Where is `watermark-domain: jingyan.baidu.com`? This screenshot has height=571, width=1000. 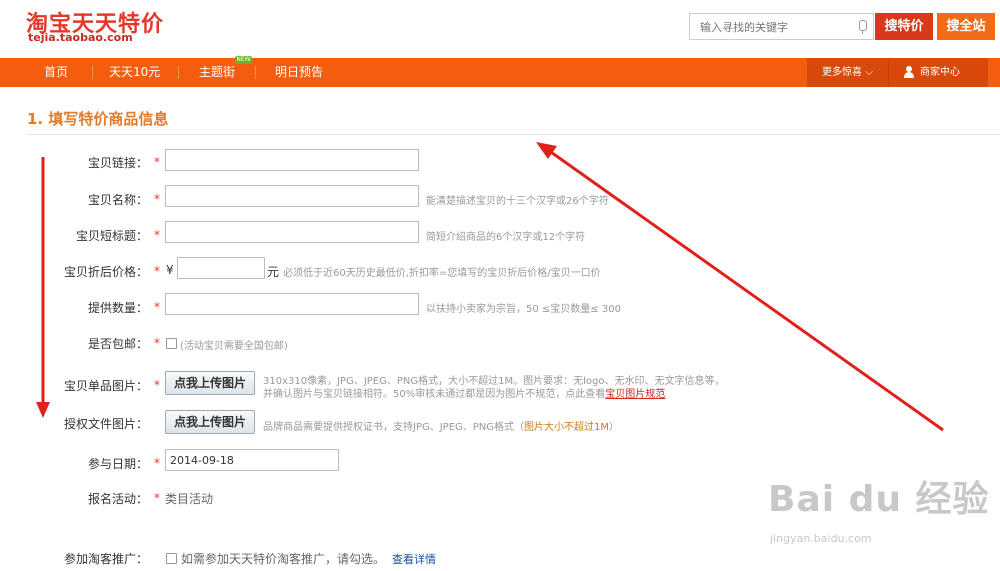
watermark-domain: jingyan.baidu.com is located at coordinates (821, 538).